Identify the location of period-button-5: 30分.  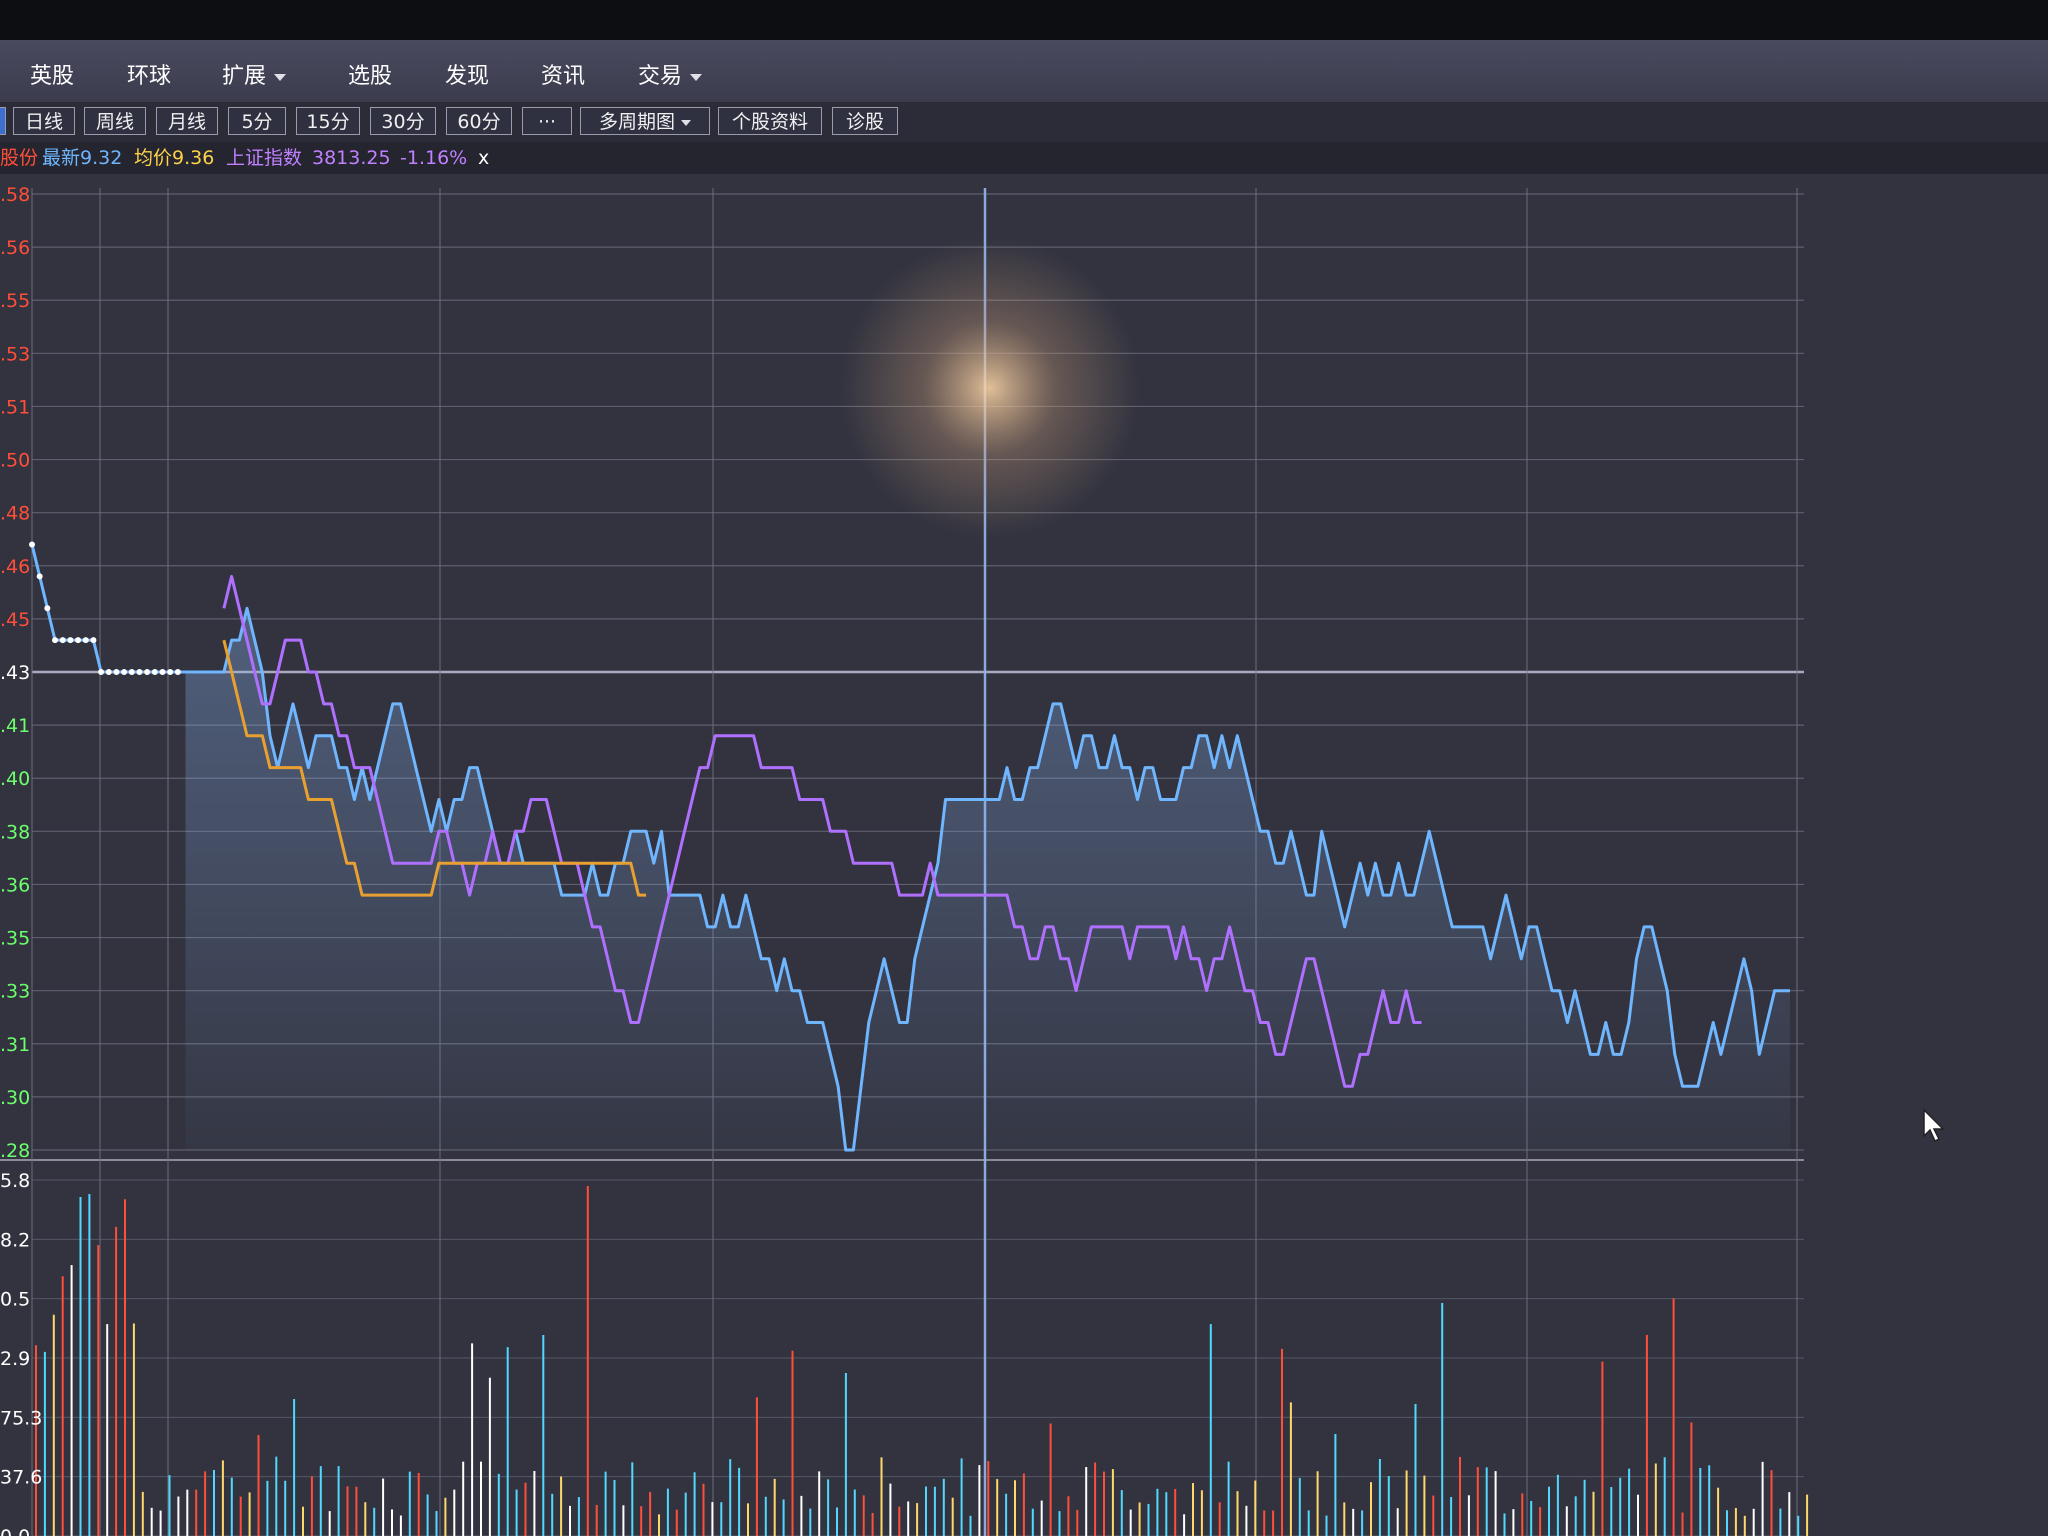
(403, 121).